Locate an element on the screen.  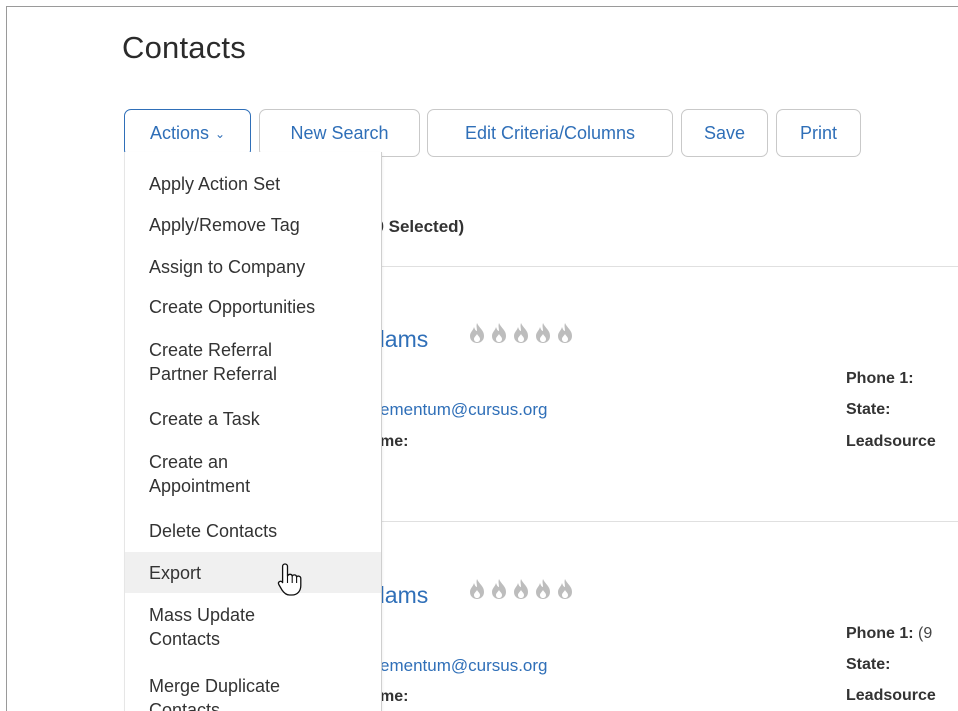
menu-item-label: Apply/Remove Tag is located at coordinates (224, 225).